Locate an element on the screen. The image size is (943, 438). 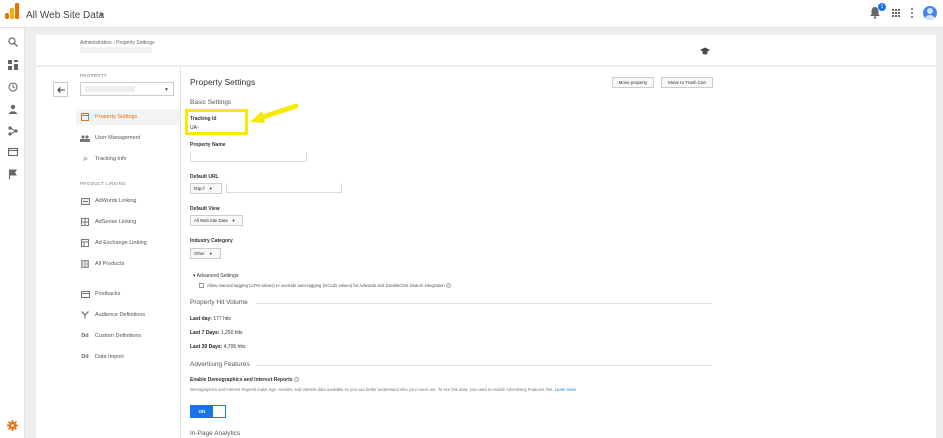
more-options-icon is located at coordinates (912, 13).